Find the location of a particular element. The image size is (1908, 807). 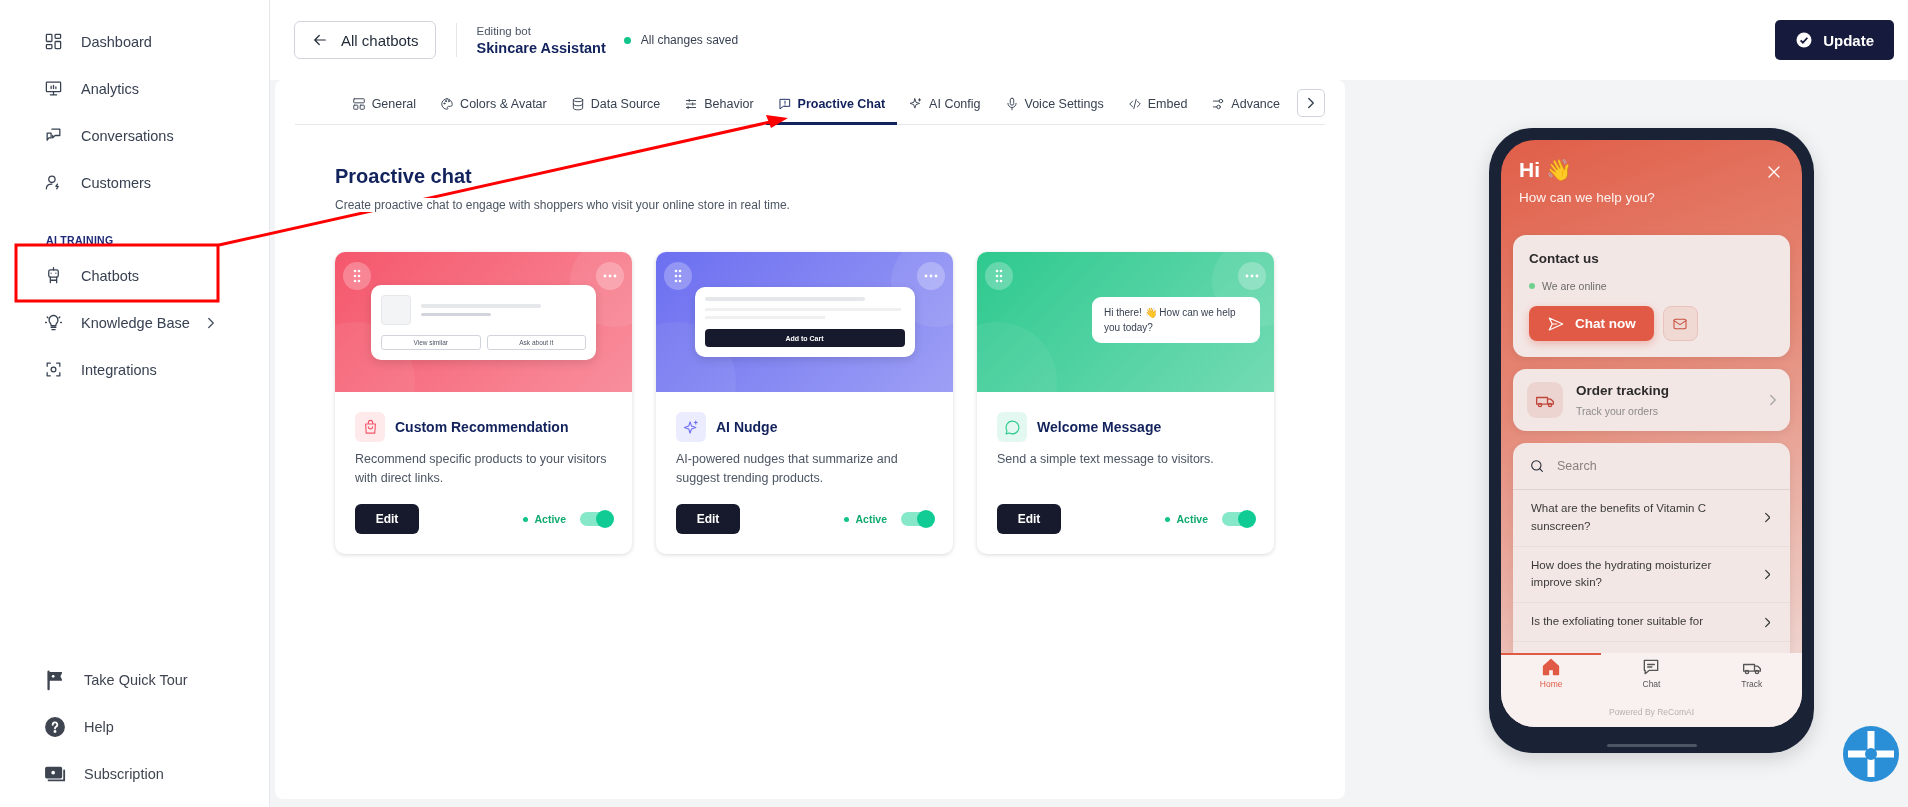

scroll-right-button is located at coordinates (1311, 103).